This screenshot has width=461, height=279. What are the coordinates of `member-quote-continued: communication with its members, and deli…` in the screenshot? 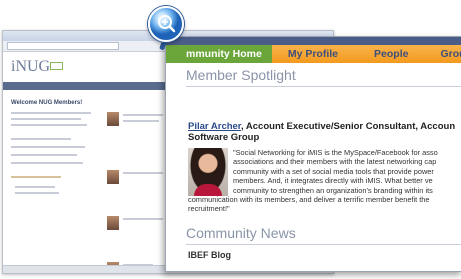 It's located at (309, 204).